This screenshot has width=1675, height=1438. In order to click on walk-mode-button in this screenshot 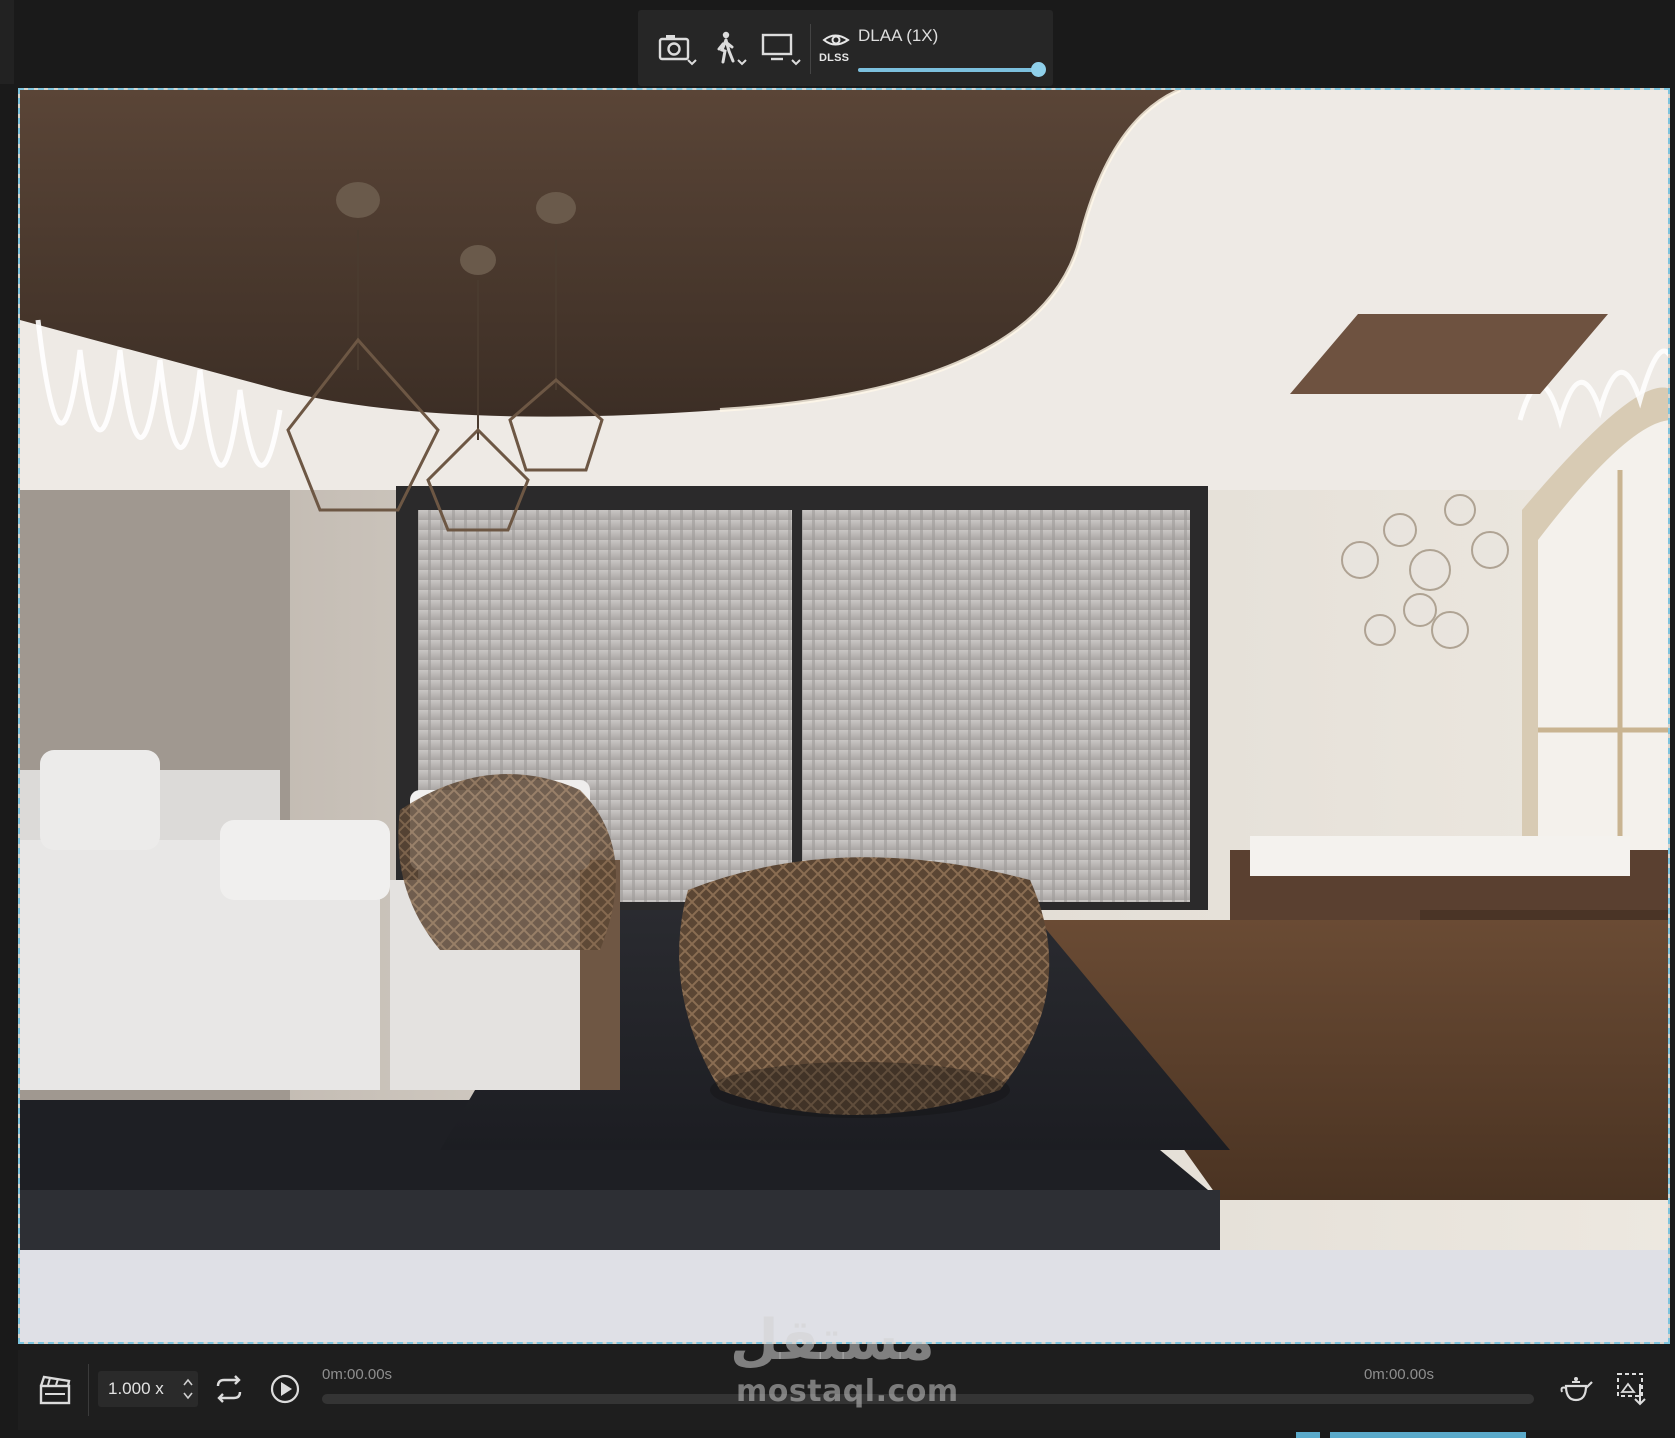, I will do `click(732, 50)`.